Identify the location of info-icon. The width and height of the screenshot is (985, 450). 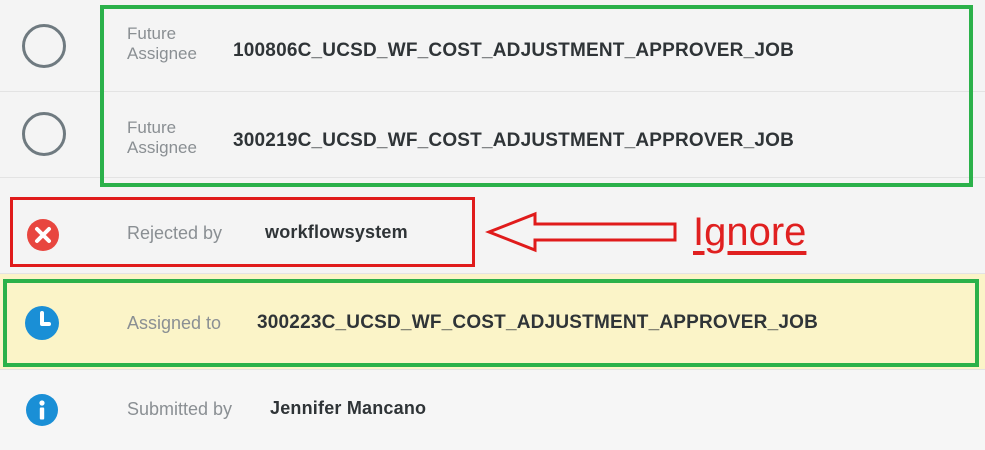
(42, 410).